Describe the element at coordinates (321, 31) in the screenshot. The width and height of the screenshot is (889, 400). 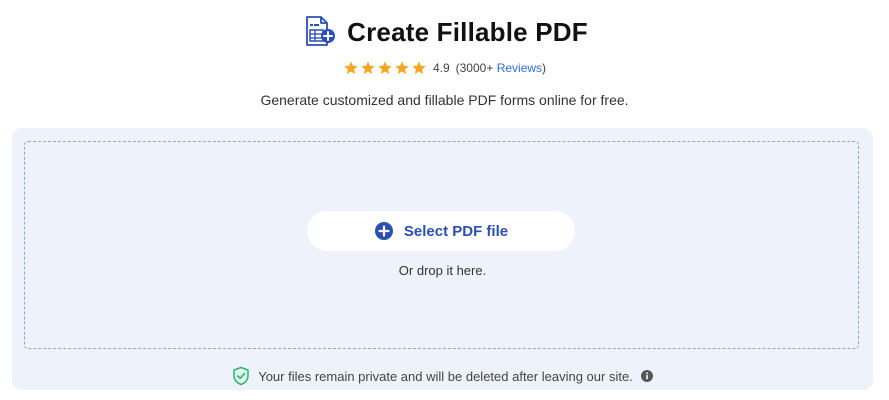
I see `fillable-pdf-document-icon` at that location.